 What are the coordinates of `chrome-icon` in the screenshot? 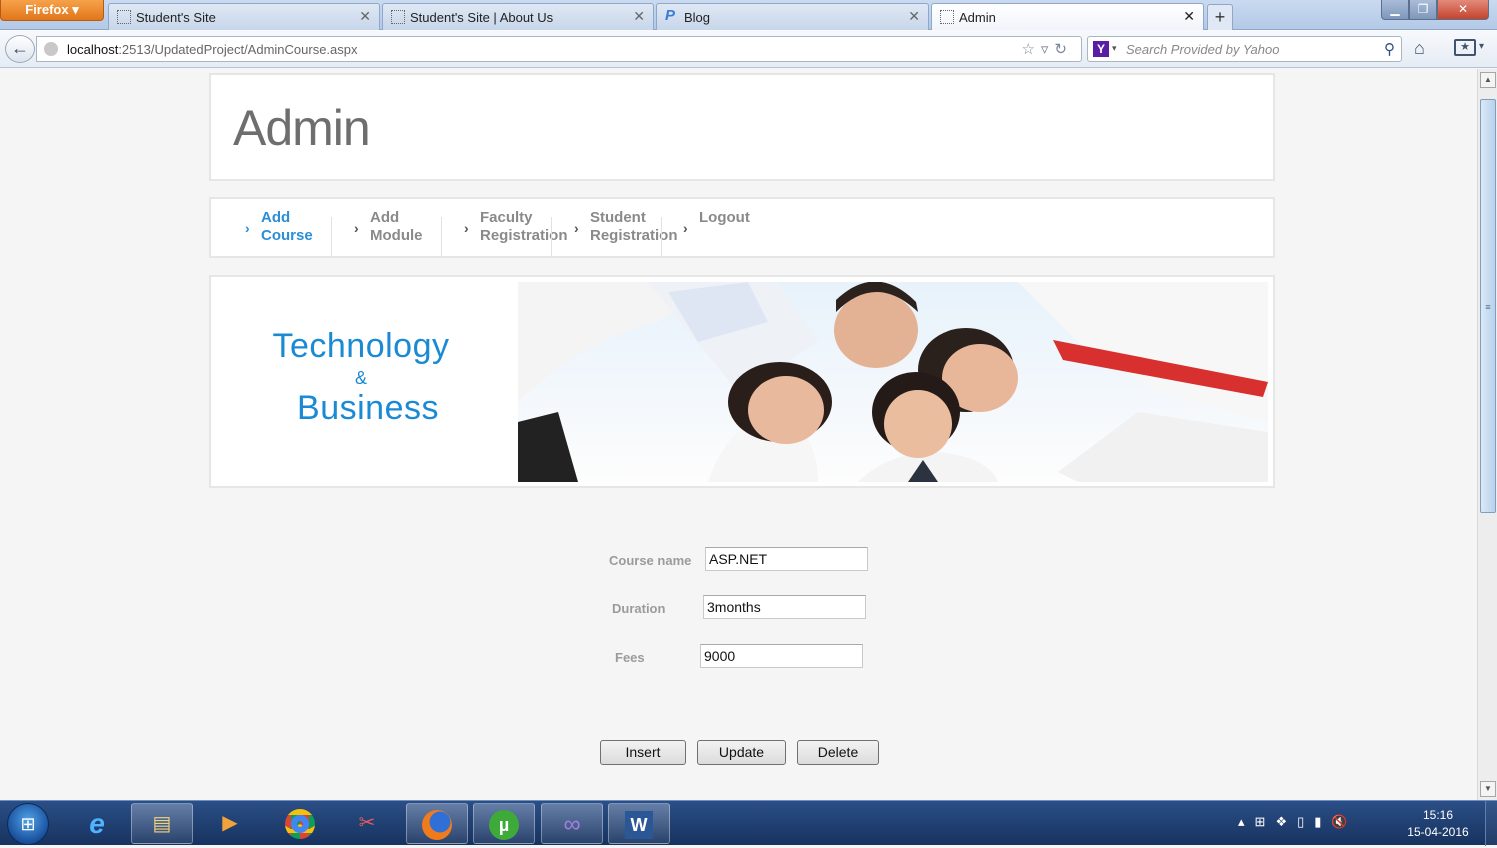 It's located at (300, 823).